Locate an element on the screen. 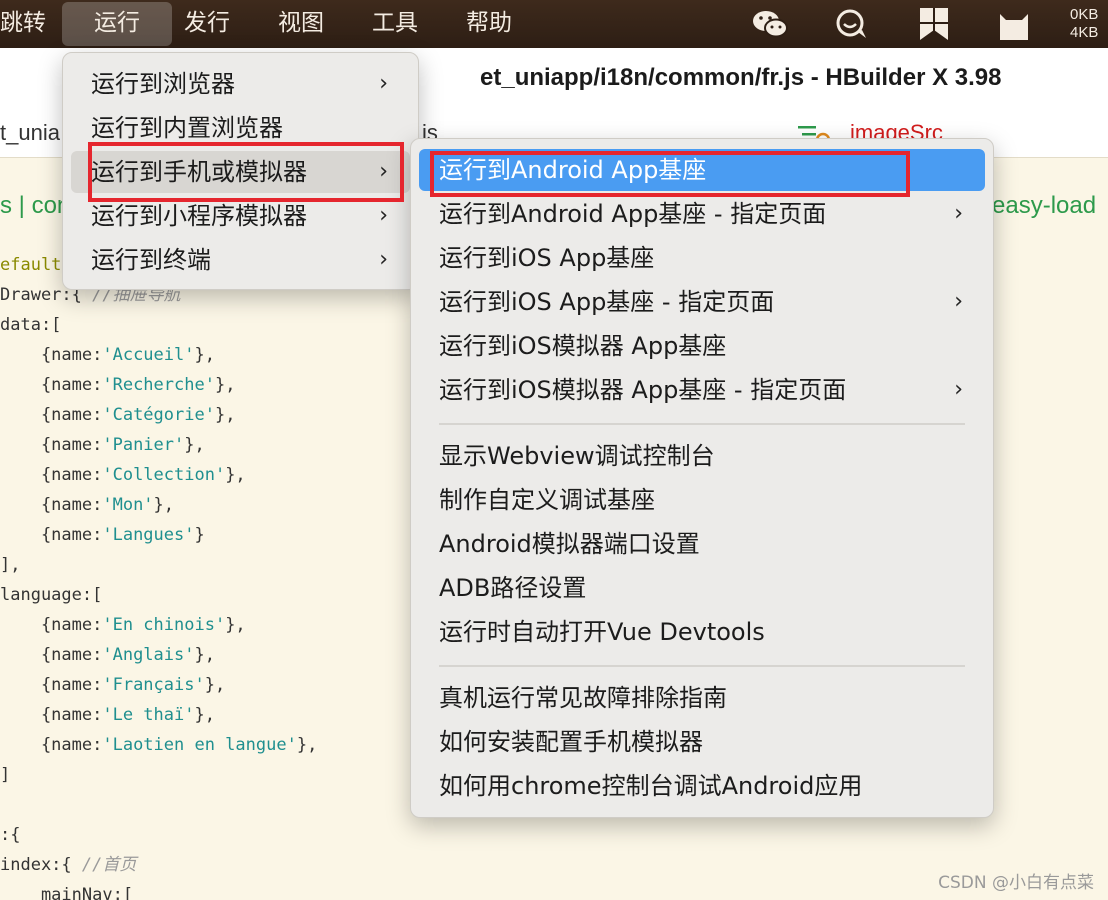 The image size is (1108, 900). adb-path-settings: ADB路径设置 is located at coordinates (702, 588).